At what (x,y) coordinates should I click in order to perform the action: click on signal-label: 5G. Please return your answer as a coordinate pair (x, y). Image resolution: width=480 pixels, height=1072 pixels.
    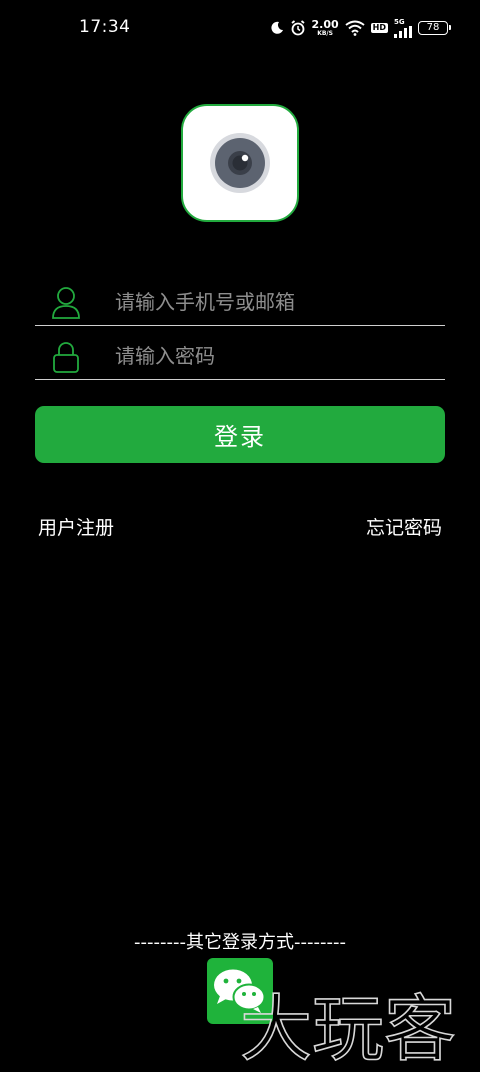
    Looking at the image, I should click on (399, 21).